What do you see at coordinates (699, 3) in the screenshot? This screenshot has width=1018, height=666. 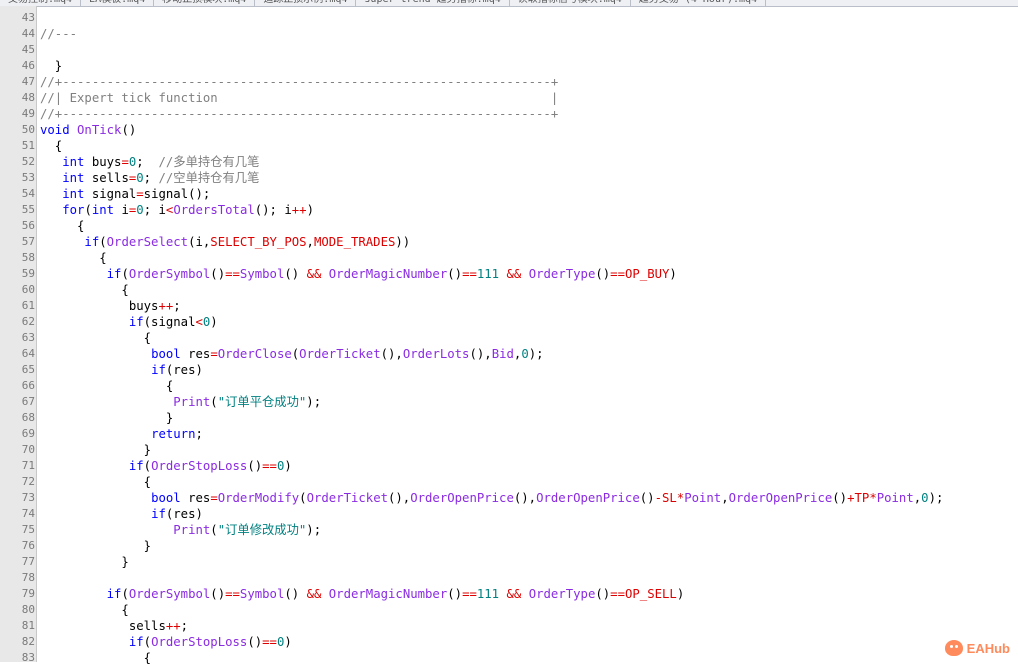 I see `file-tab: 趋势交易 (4 Hour).mq4` at bounding box center [699, 3].